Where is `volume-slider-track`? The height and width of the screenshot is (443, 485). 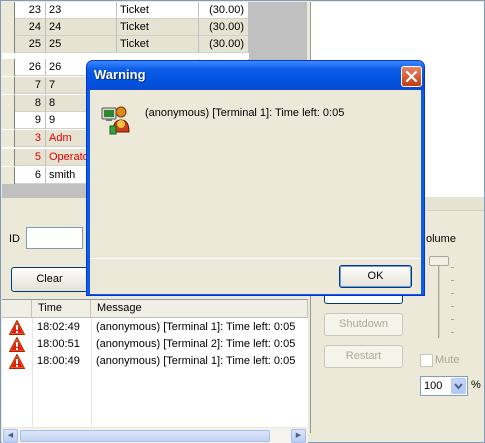 volume-slider-track is located at coordinates (439, 298).